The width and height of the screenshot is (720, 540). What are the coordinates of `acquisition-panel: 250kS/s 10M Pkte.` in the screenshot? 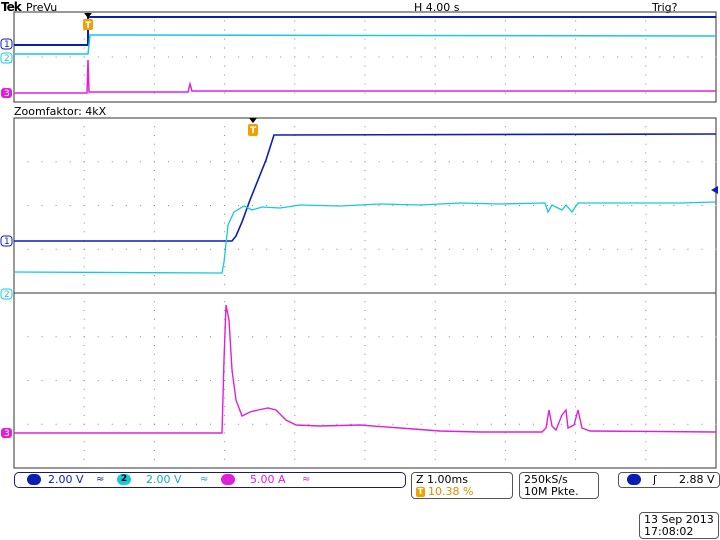 It's located at (559, 485).